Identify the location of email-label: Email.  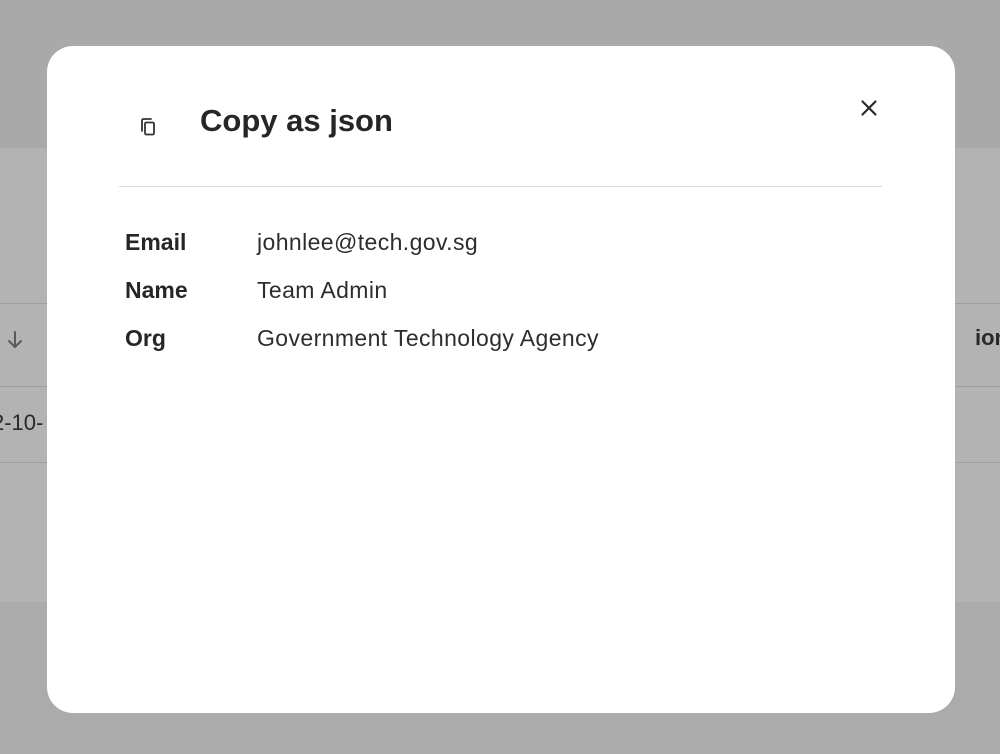
(156, 241).